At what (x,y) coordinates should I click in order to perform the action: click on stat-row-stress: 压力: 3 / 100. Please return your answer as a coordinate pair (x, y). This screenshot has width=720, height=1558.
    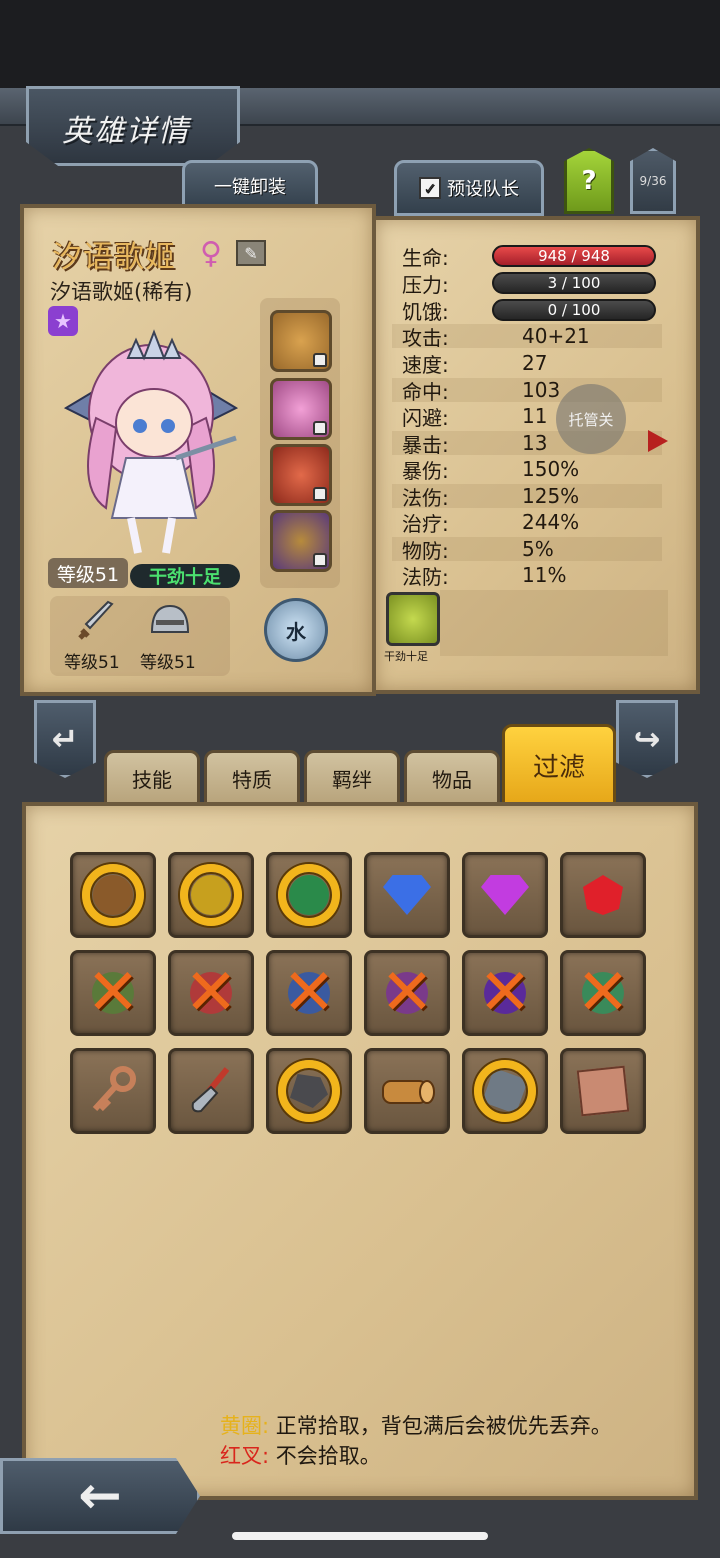
    Looking at the image, I should click on (527, 284).